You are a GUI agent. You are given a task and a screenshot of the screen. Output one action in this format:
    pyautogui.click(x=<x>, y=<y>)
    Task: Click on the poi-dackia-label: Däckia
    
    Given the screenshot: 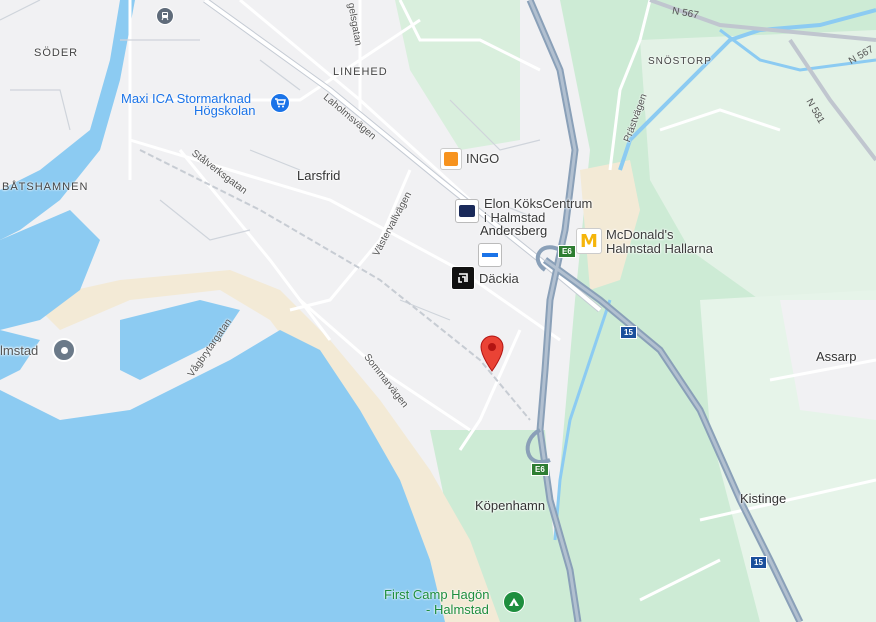 What is the action you would take?
    pyautogui.click(x=499, y=279)
    